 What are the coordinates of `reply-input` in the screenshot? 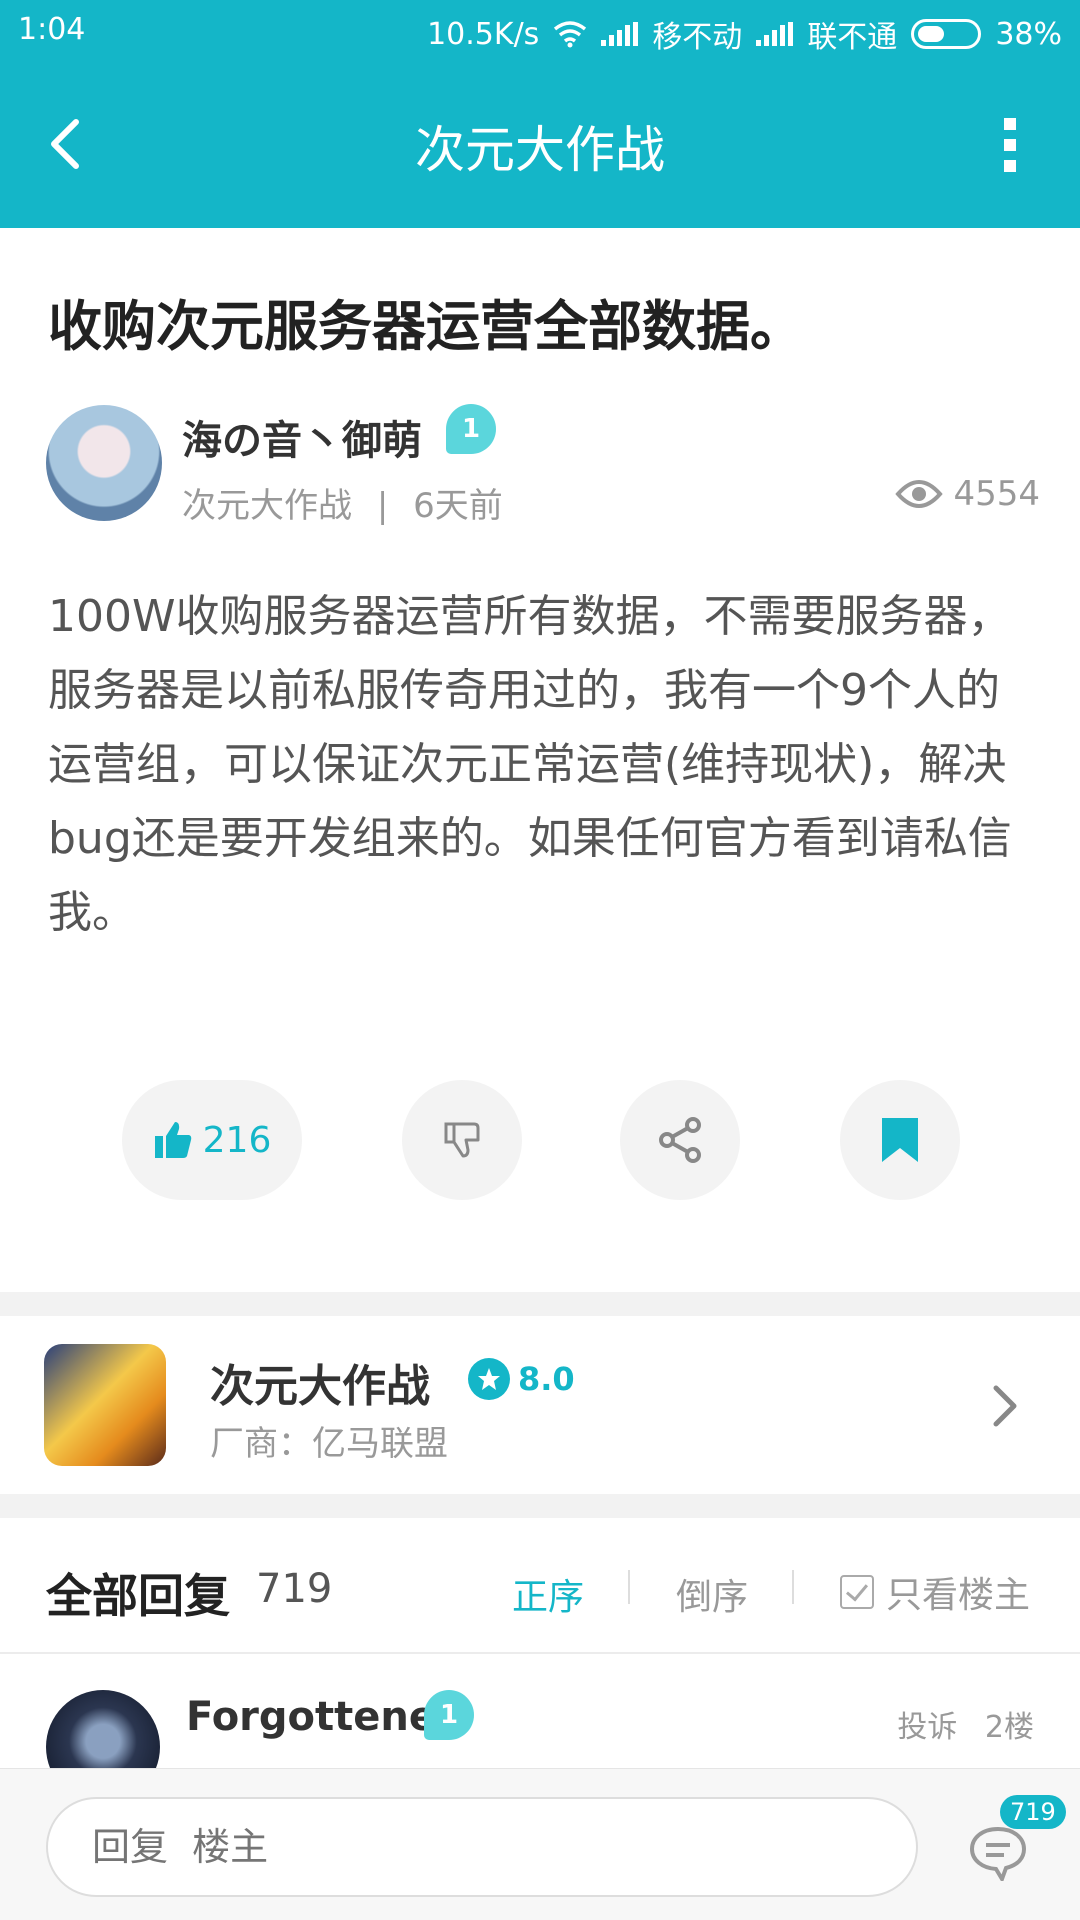 It's located at (482, 1847).